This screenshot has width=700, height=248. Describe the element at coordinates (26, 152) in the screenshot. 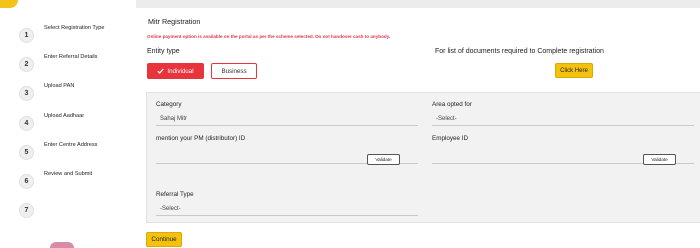

I see `step-number: 5` at that location.